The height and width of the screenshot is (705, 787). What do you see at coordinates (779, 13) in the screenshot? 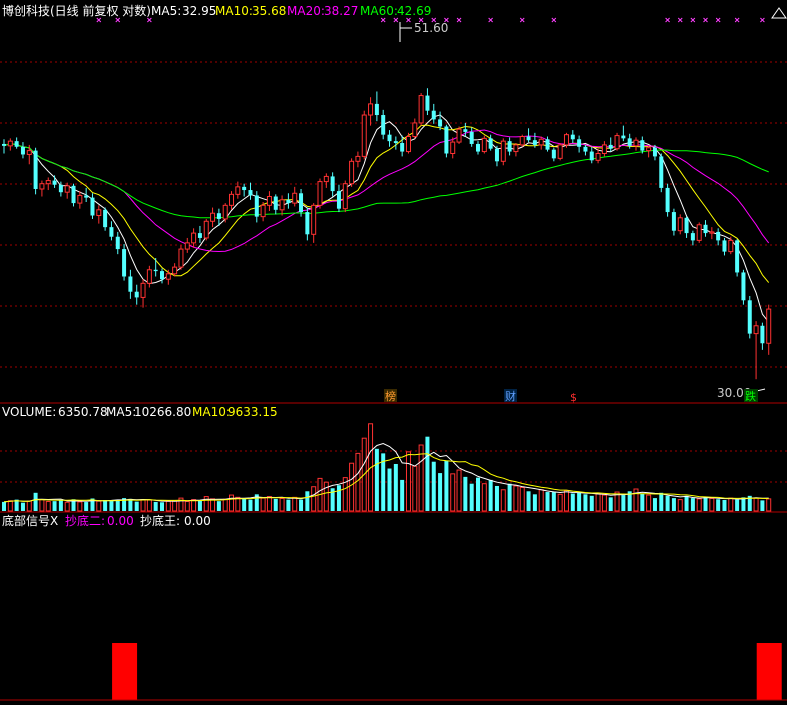
I see `arrow-up-icon` at bounding box center [779, 13].